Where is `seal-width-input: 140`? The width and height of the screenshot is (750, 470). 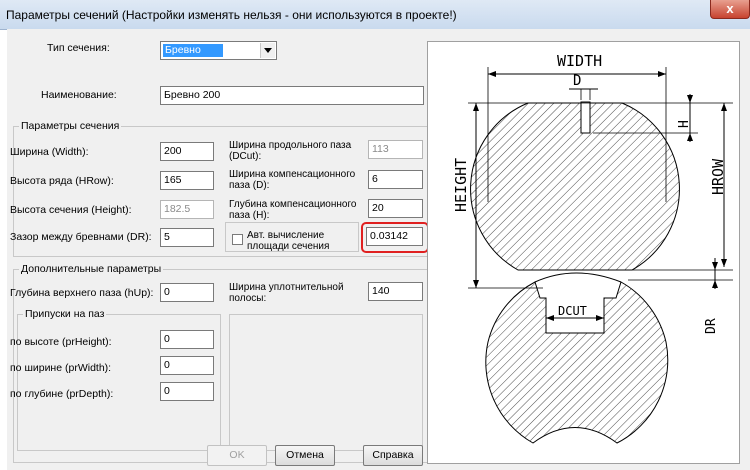
seal-width-input: 140 is located at coordinates (395, 291).